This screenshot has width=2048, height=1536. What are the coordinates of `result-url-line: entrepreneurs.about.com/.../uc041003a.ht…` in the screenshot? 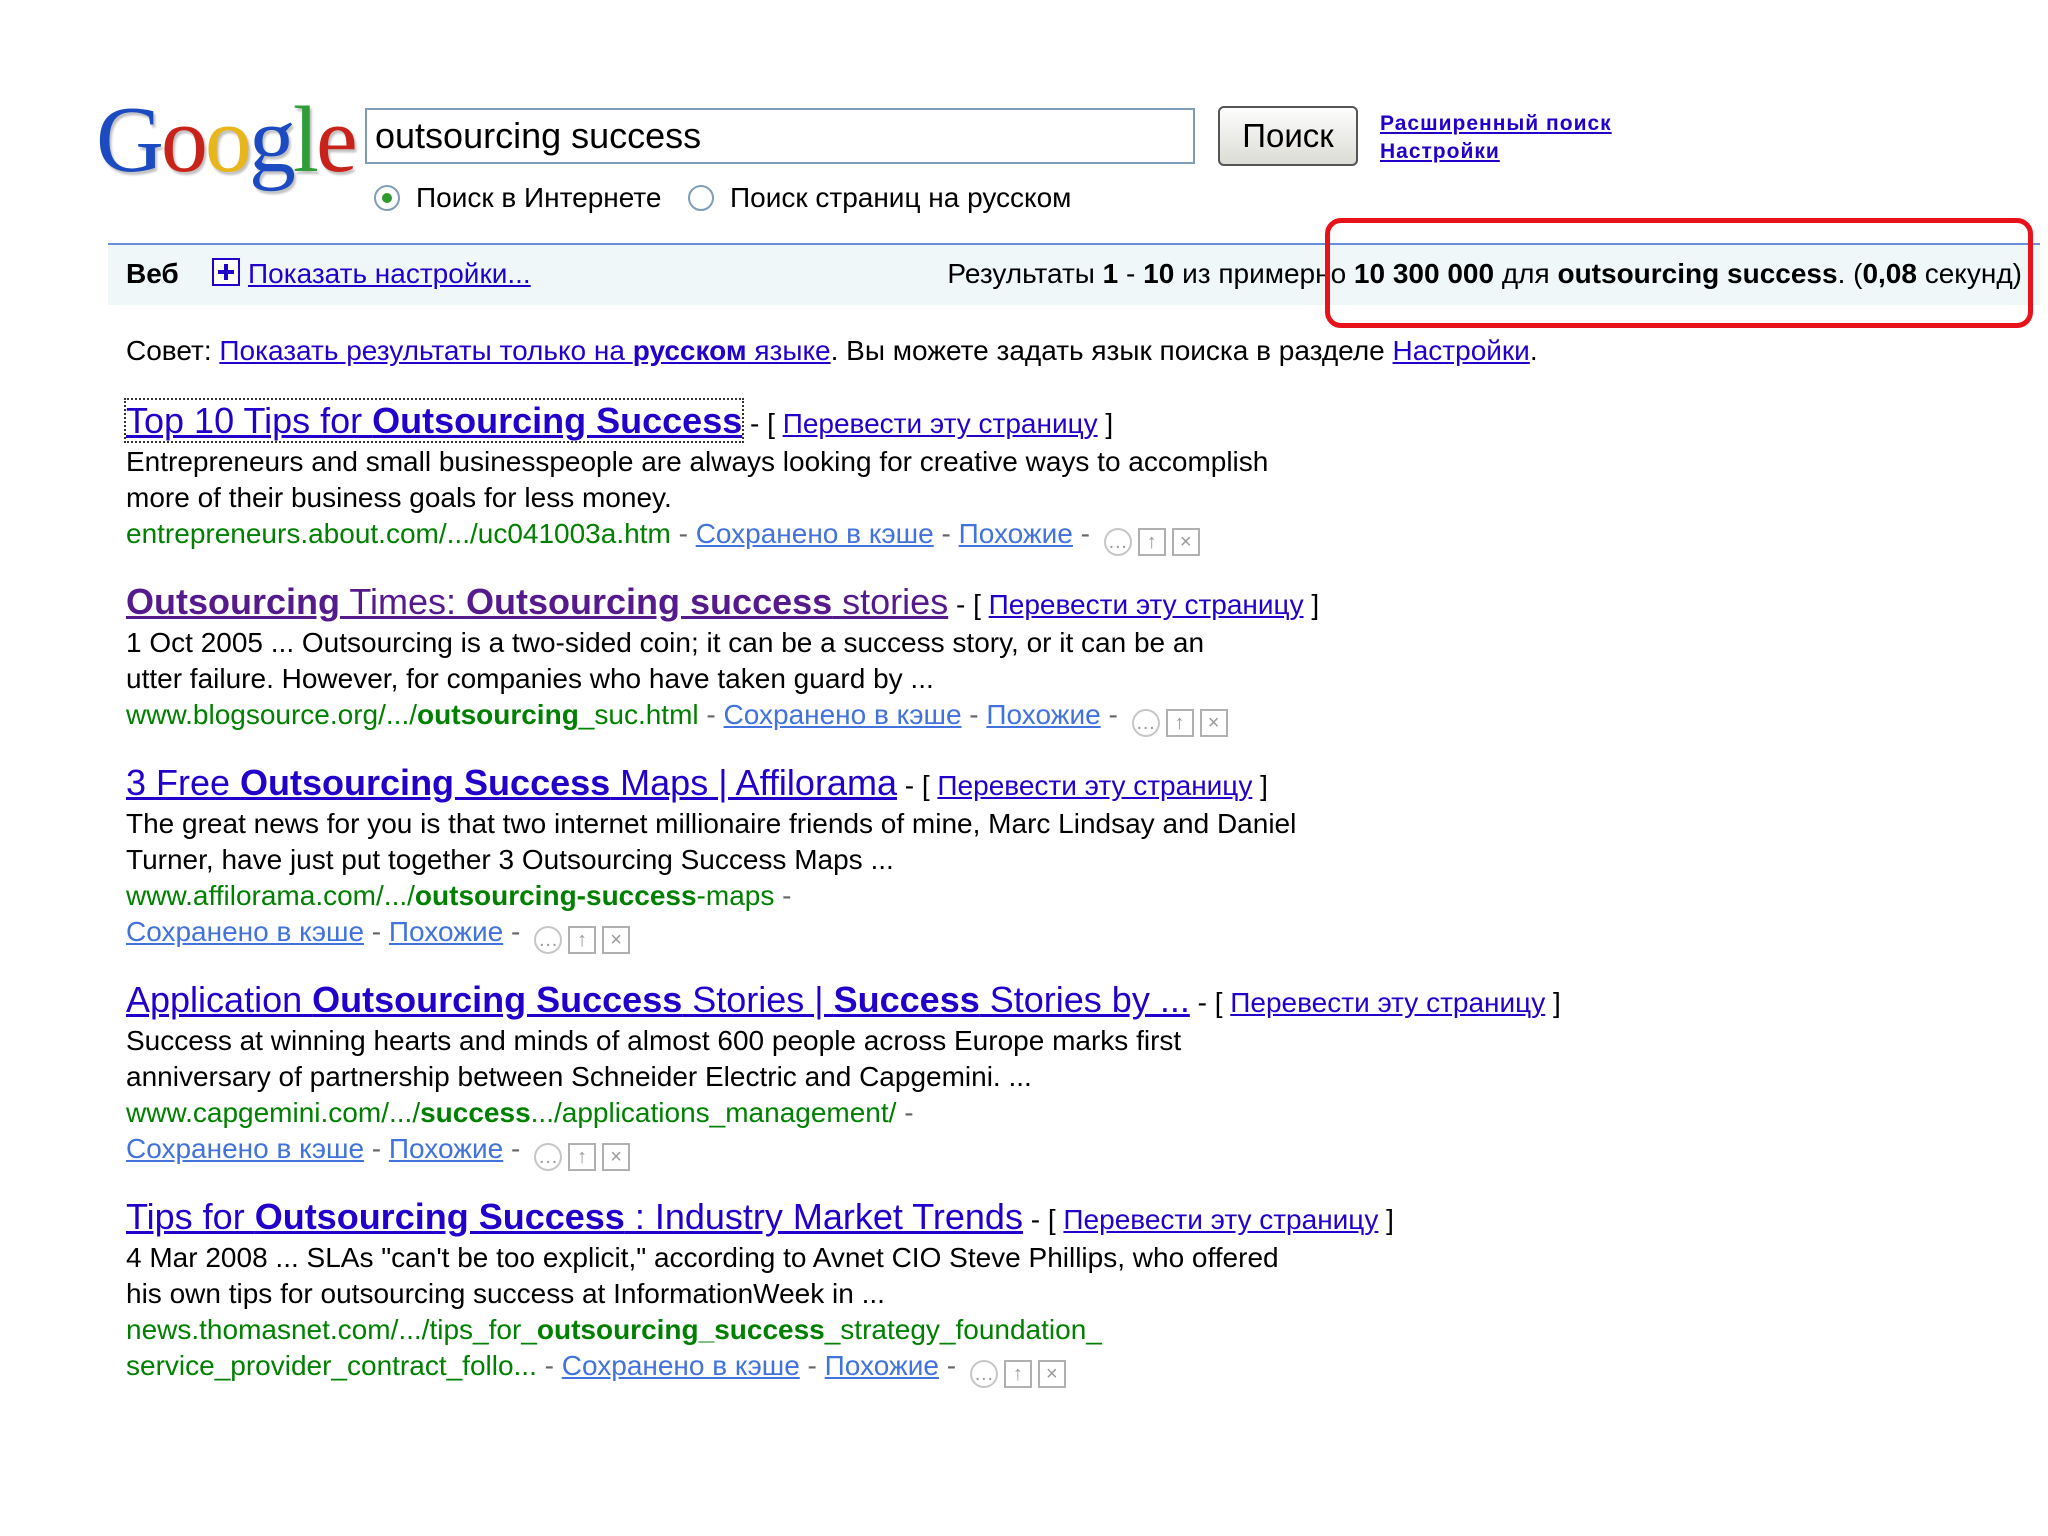 It's located at (836, 536).